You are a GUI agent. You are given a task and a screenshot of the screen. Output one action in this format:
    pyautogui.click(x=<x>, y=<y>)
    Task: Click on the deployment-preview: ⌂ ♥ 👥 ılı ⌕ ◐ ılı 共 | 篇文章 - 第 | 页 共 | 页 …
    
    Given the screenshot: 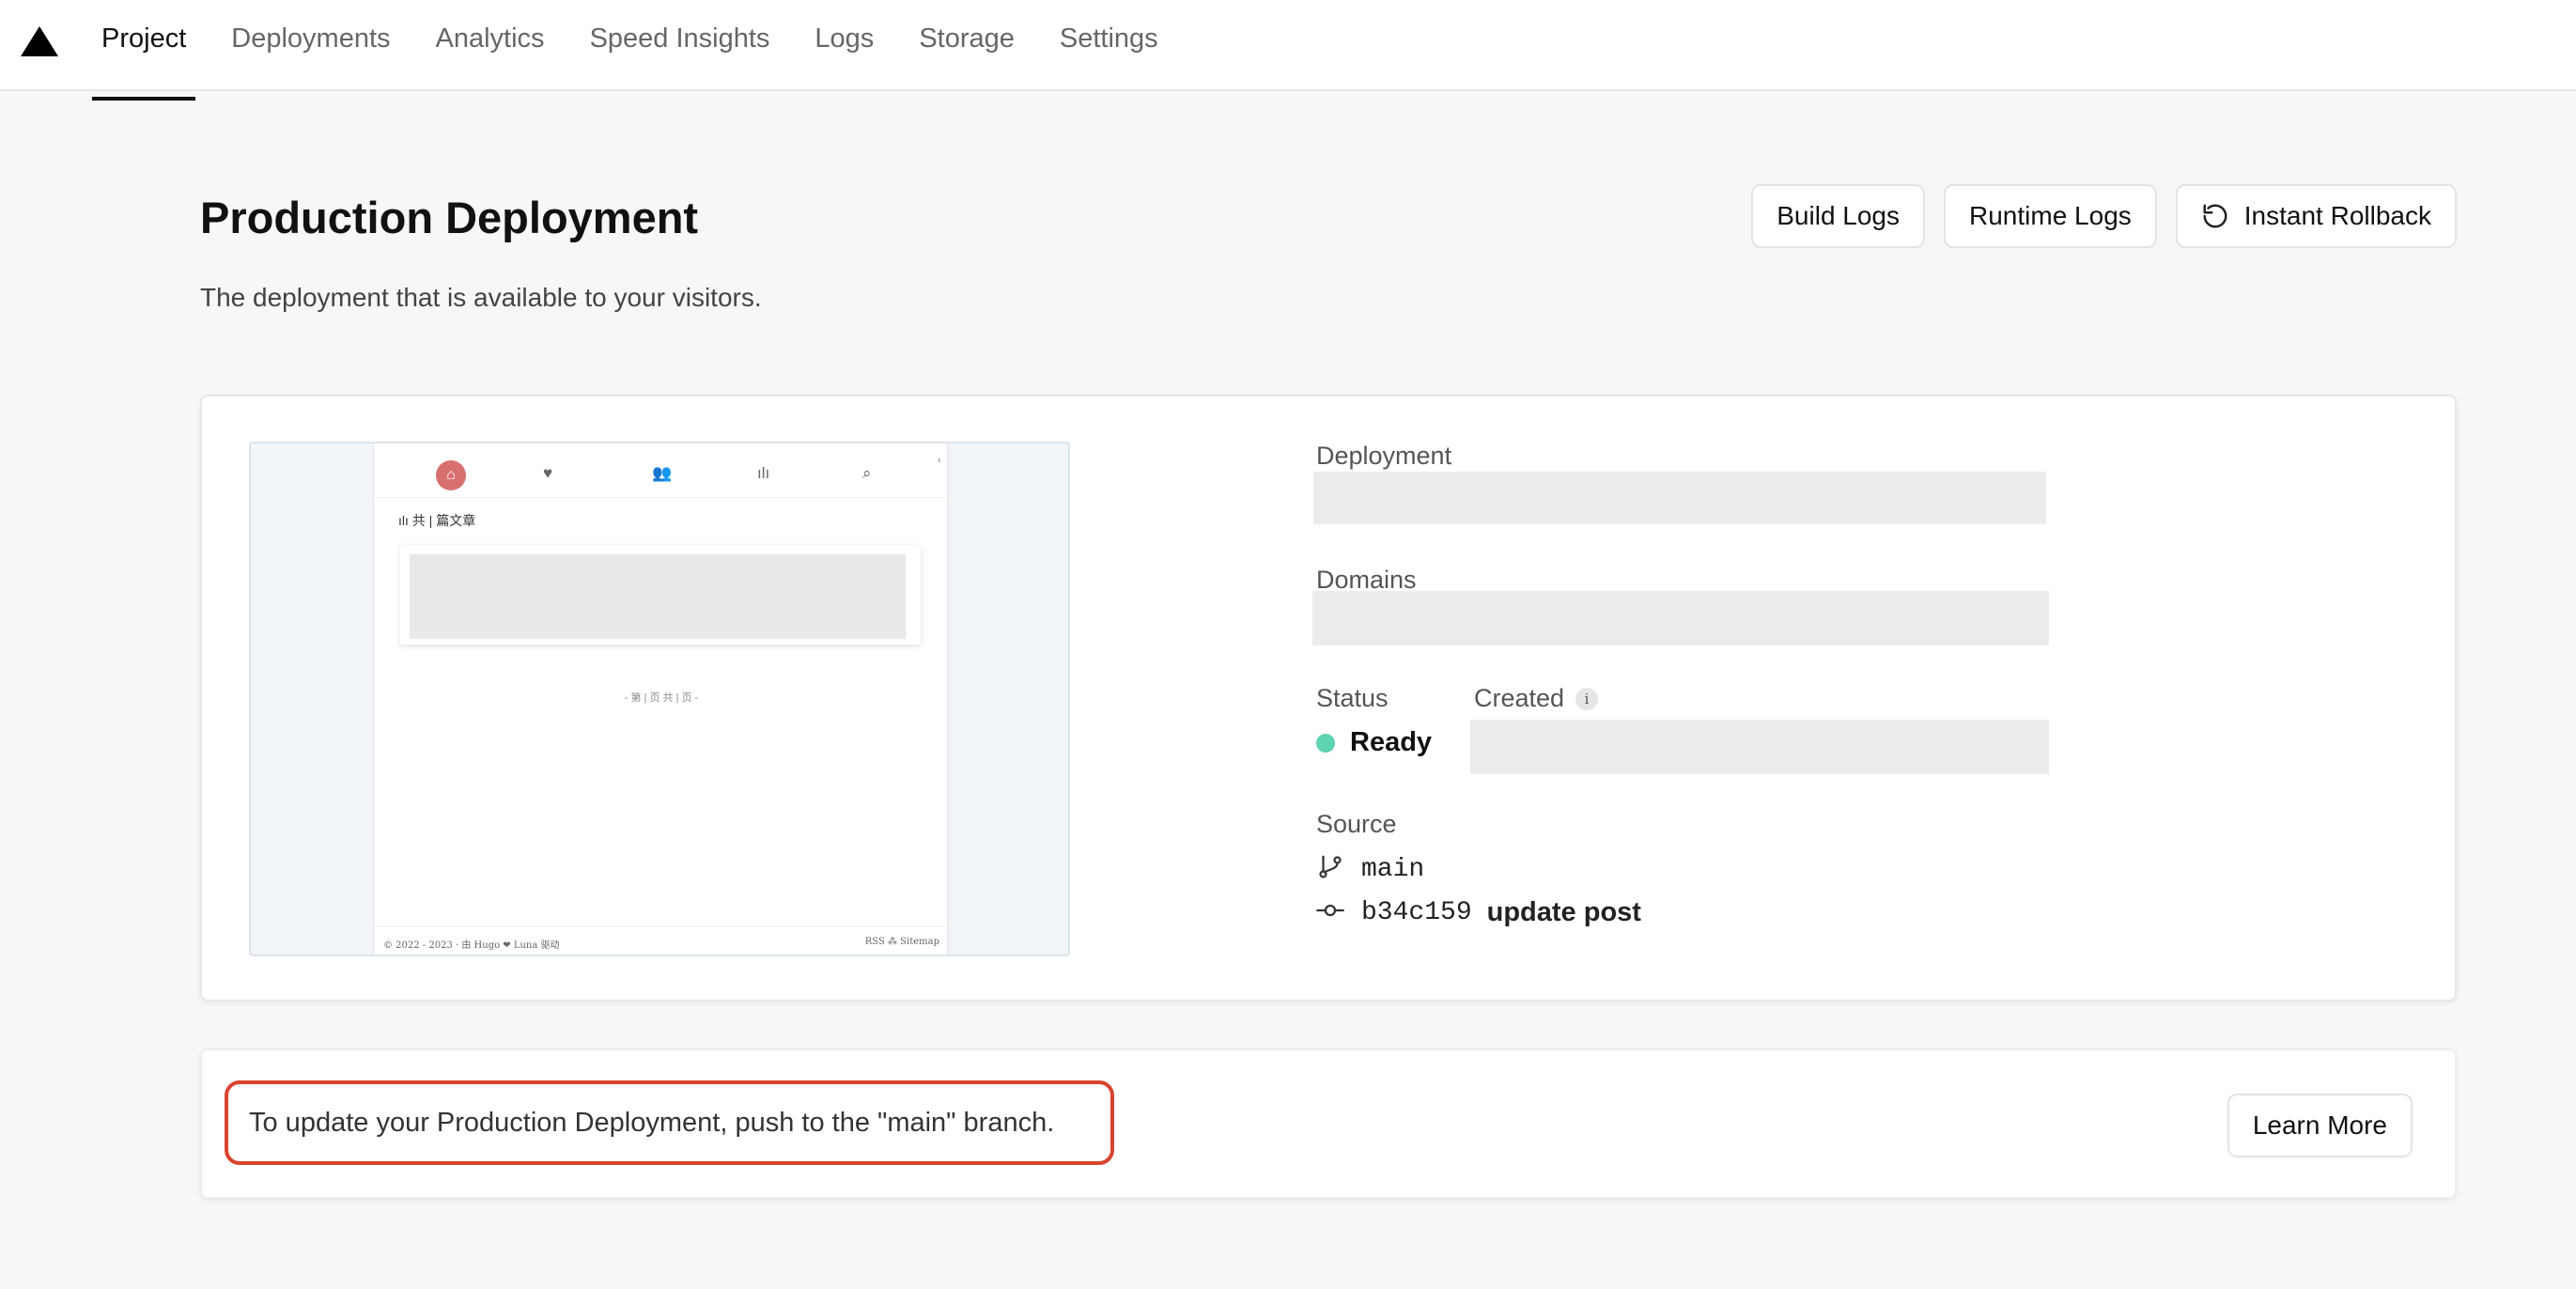 What is the action you would take?
    pyautogui.click(x=659, y=699)
    